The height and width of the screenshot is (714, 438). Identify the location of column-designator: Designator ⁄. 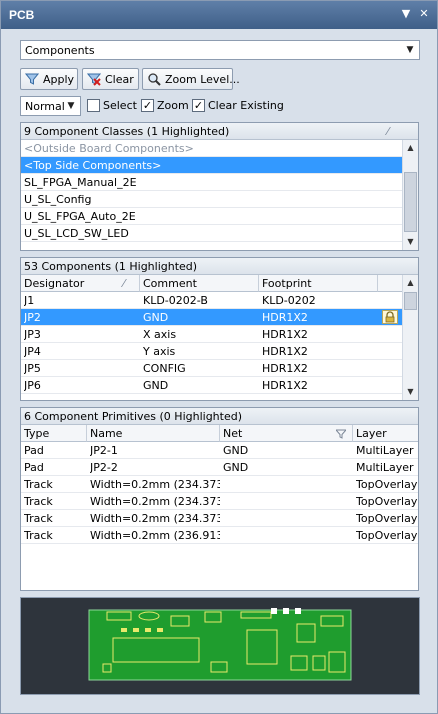
(80, 283).